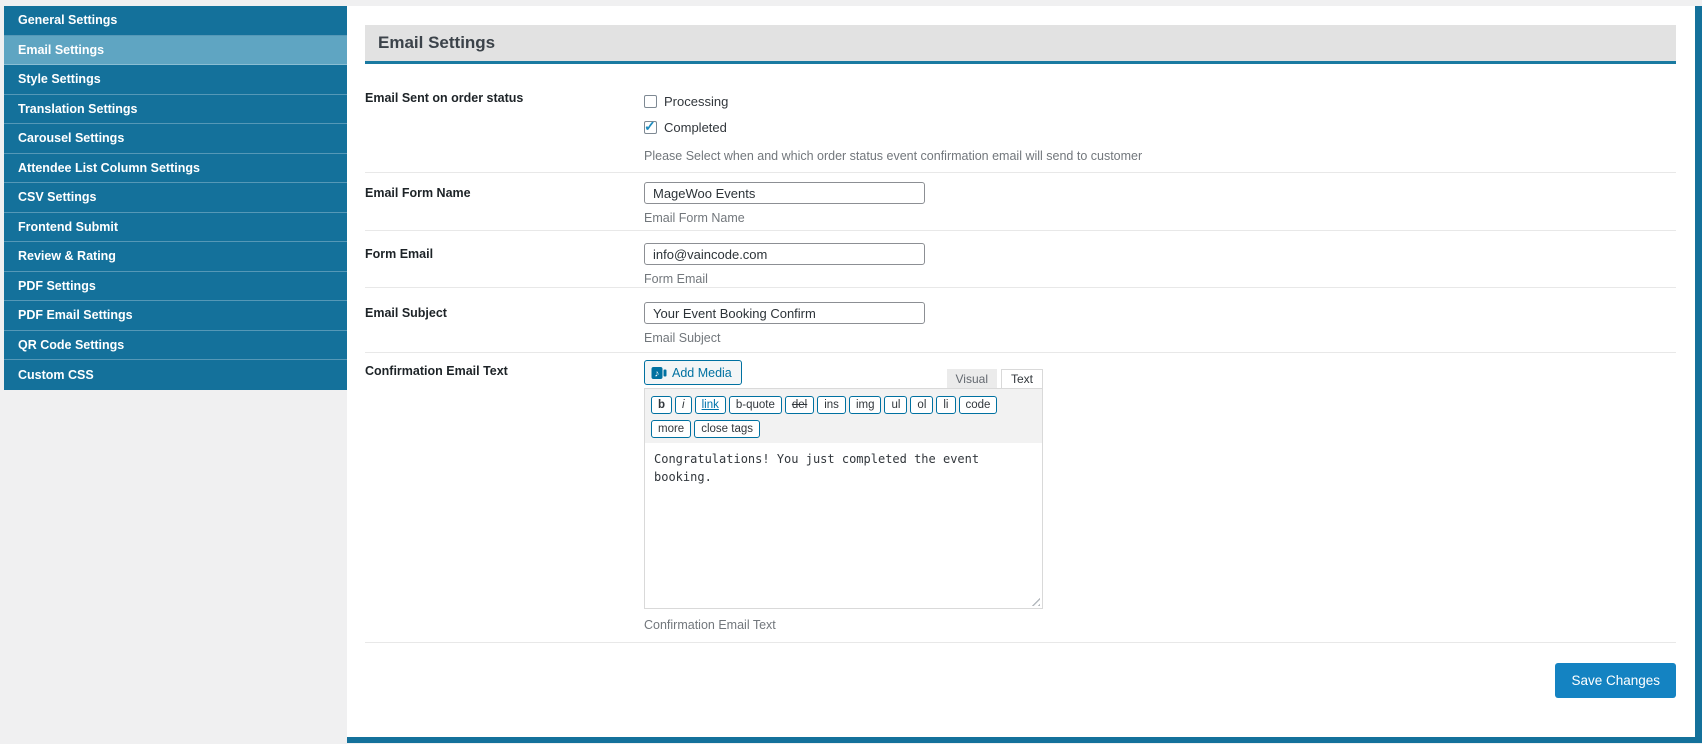 The width and height of the screenshot is (1702, 744). I want to click on processing-checkbox-row: ✓ Processing, so click(1160, 101).